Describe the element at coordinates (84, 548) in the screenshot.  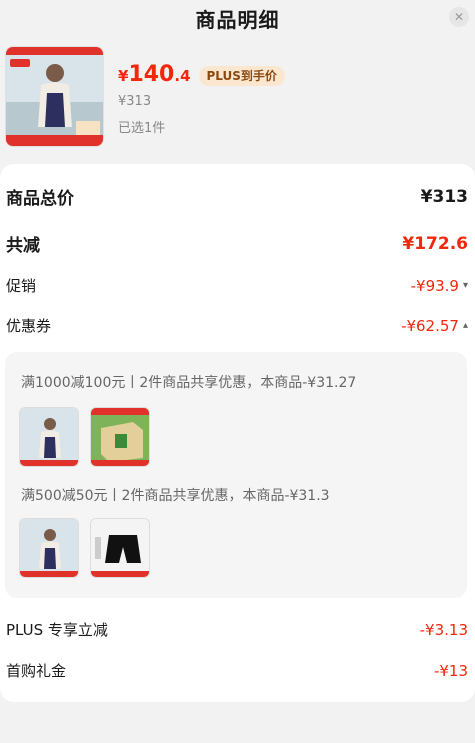
I see `coupon-2-products` at that location.